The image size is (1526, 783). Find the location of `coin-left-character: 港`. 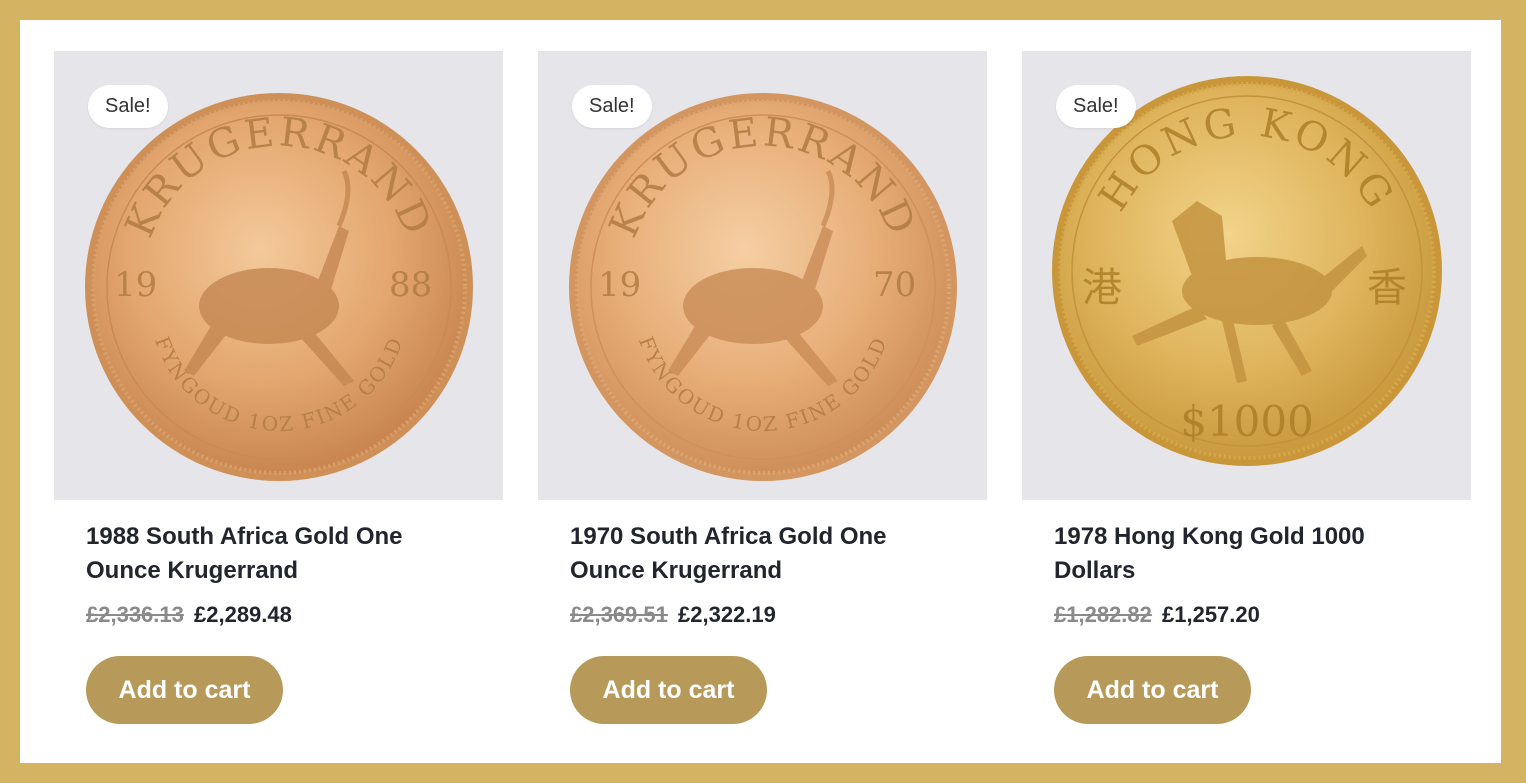

coin-left-character: 港 is located at coordinates (1102, 288).